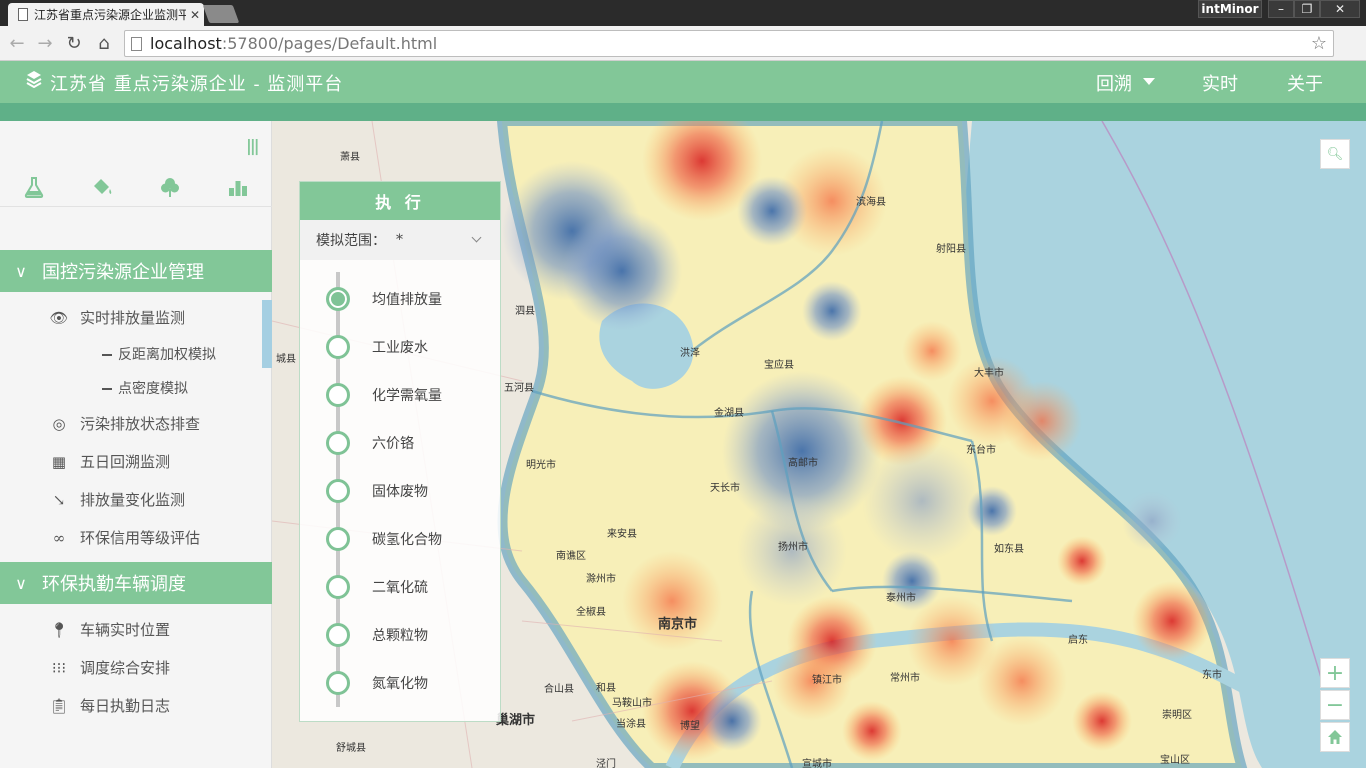 The width and height of the screenshot is (1366, 768). I want to click on sidebar-item-label: 五日回溯监测, so click(125, 462).